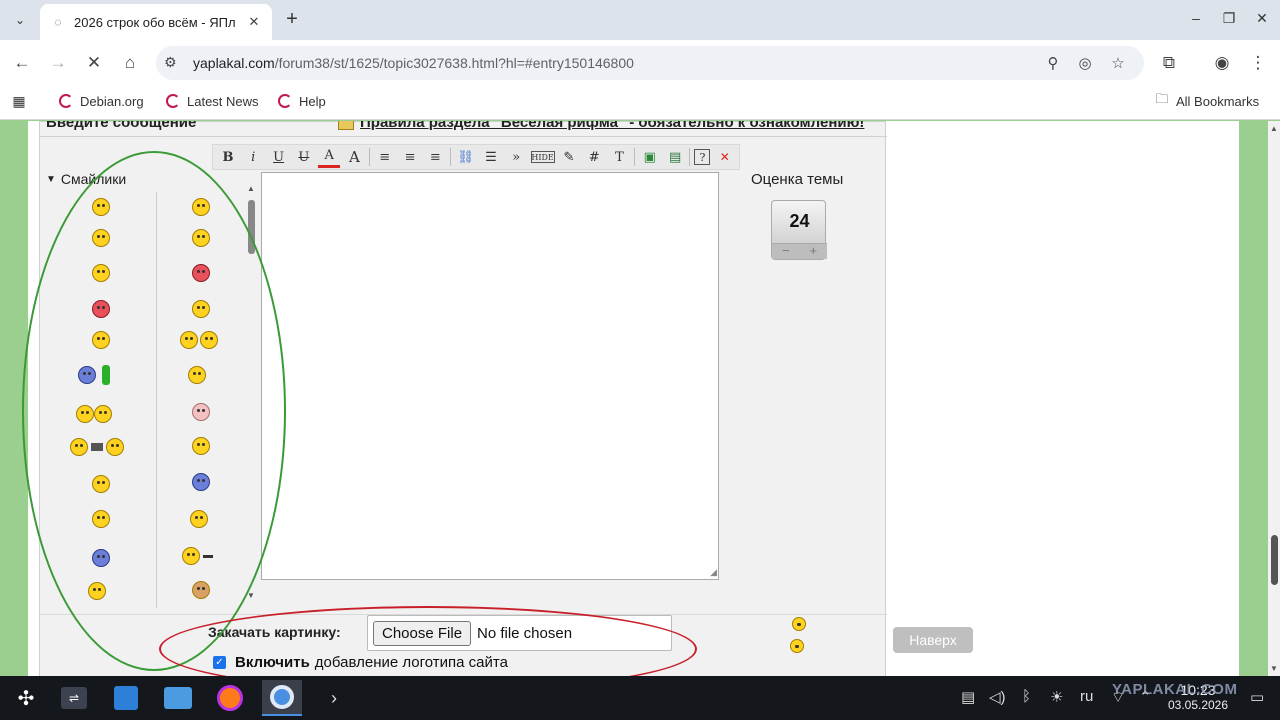 This screenshot has height=720, width=1280. What do you see at coordinates (798, 635) in the screenshot?
I see `decorative-smileys` at bounding box center [798, 635].